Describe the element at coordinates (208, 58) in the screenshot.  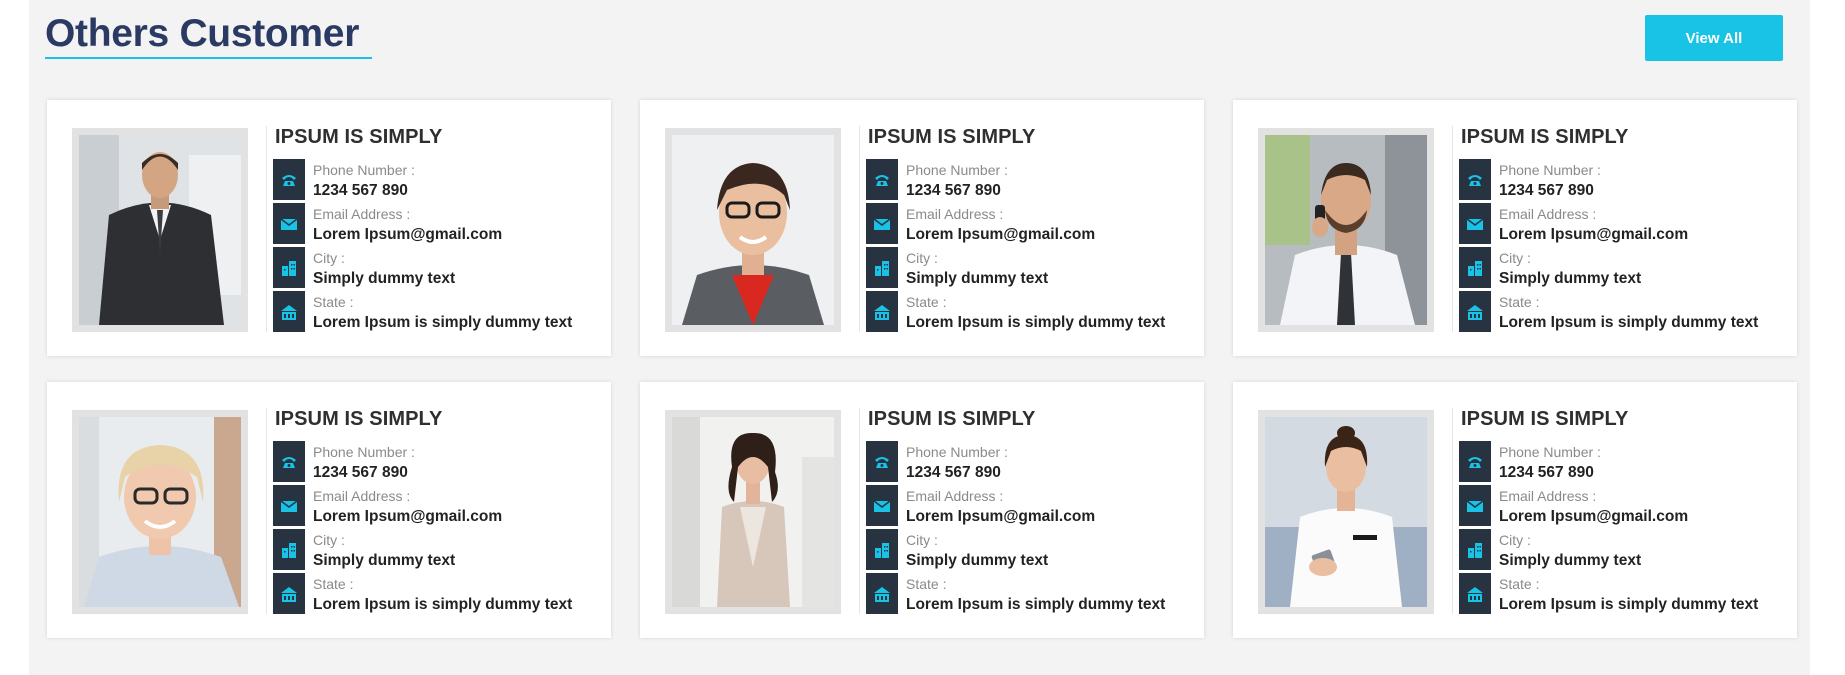
I see `title-underline` at that location.